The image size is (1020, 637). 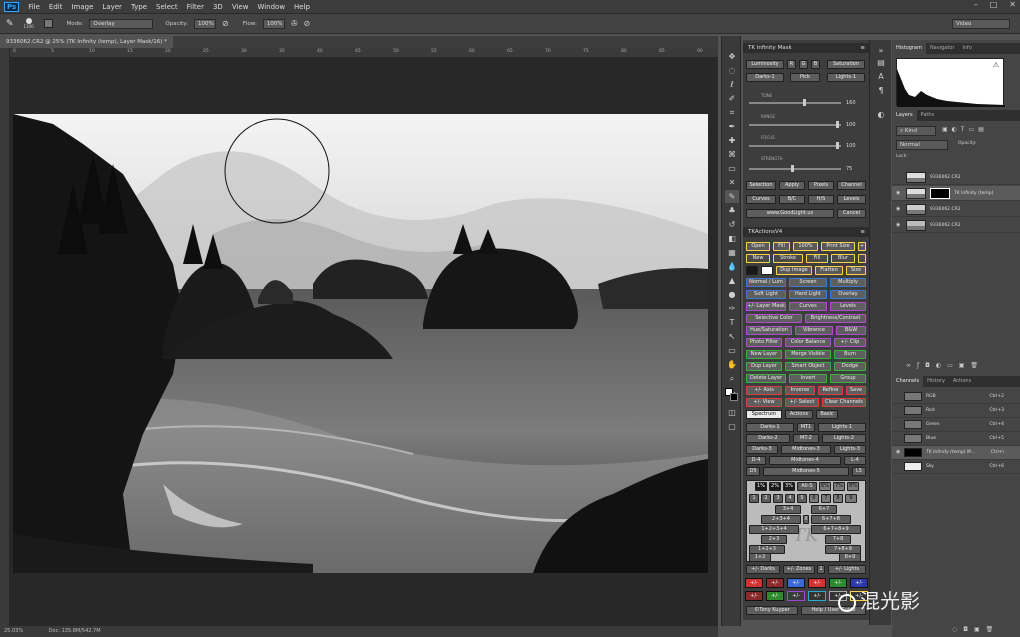 I want to click on layer-footer-icons: ∞ƒ◘◐▭▣🗑, so click(x=945, y=365).